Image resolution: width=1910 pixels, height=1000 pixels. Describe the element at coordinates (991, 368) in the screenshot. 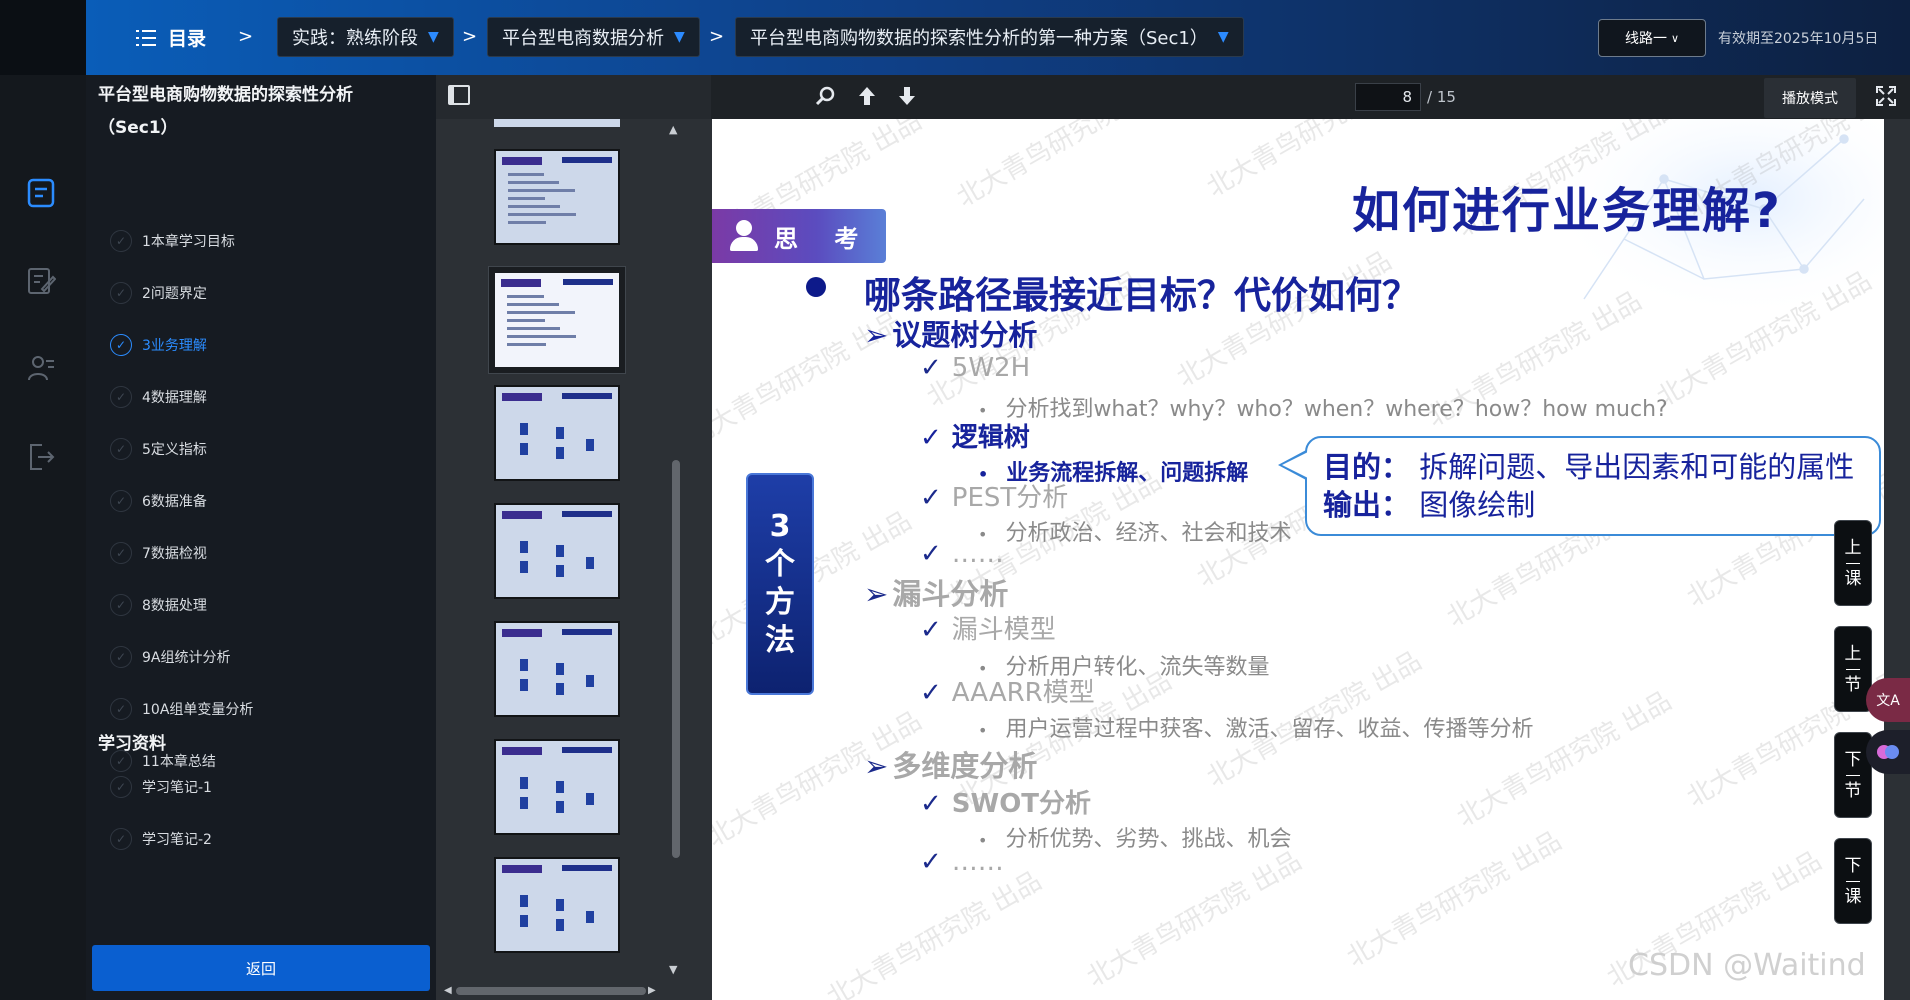

I see `item-5w2h-label: 5W2H` at that location.